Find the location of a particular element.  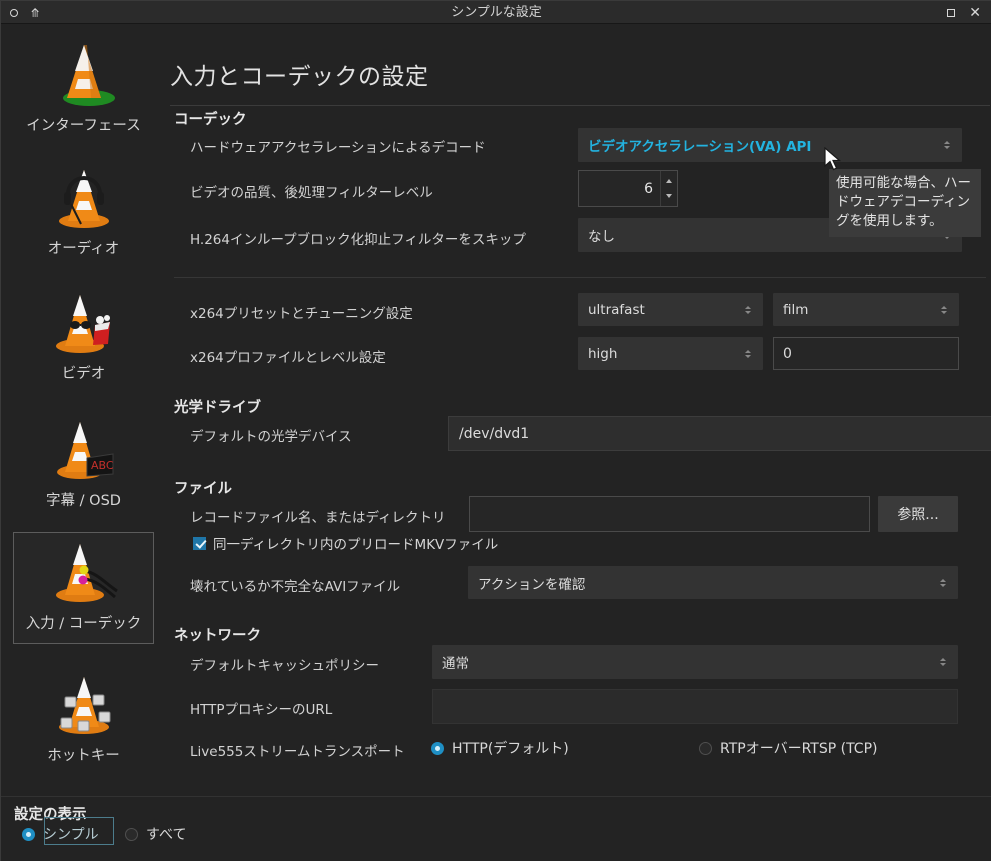

label-x264-profile-level: x264プロファイルとレベル設定 is located at coordinates (288, 358).